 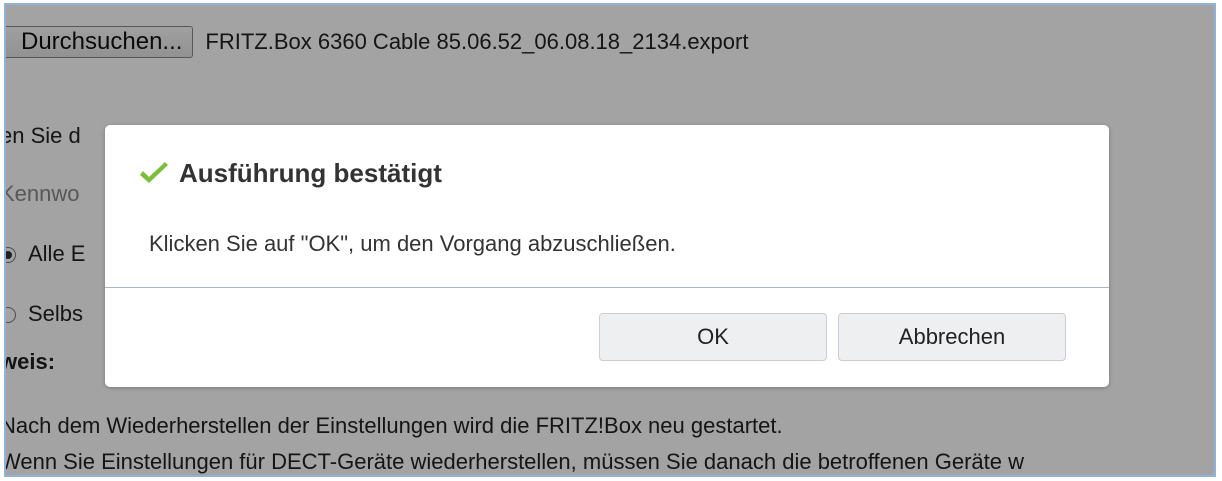 What do you see at coordinates (713, 337) in the screenshot?
I see `ok-button: OK` at bounding box center [713, 337].